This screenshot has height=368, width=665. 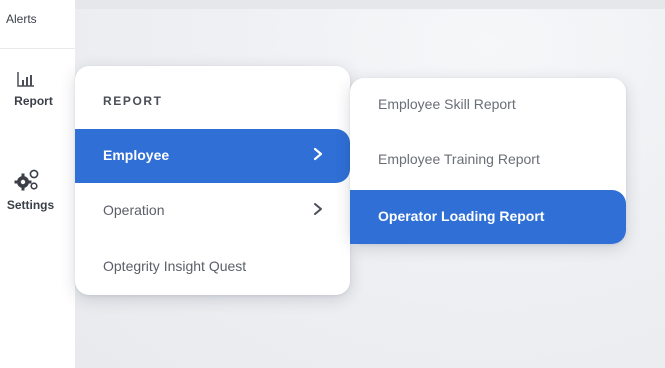 What do you see at coordinates (133, 101) in the screenshot?
I see `menu-heading: REPORT` at bounding box center [133, 101].